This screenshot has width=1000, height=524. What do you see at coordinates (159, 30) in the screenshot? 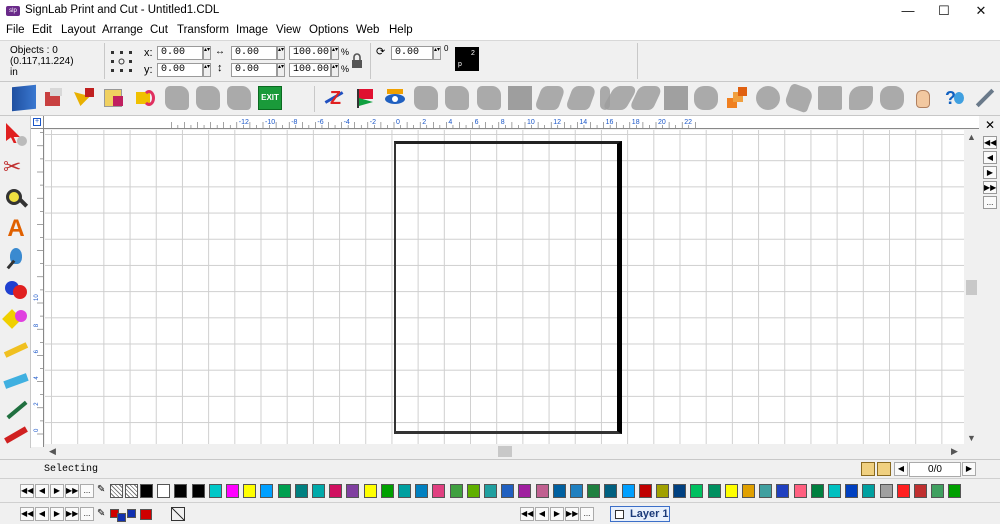
I see `menu-cut: Cut` at bounding box center [159, 30].